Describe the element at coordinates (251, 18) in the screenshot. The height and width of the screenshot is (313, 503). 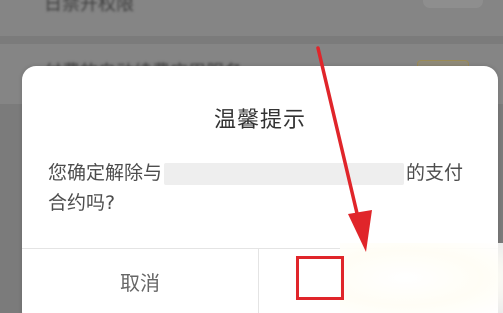
I see `background-list-item: 日禁开权限` at that location.